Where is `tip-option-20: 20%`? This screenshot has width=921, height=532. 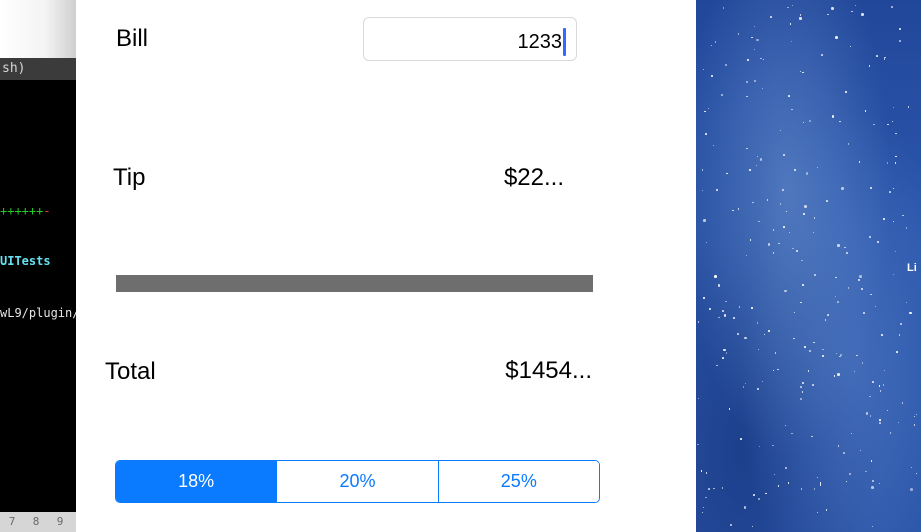 tip-option-20: 20% is located at coordinates (357, 481).